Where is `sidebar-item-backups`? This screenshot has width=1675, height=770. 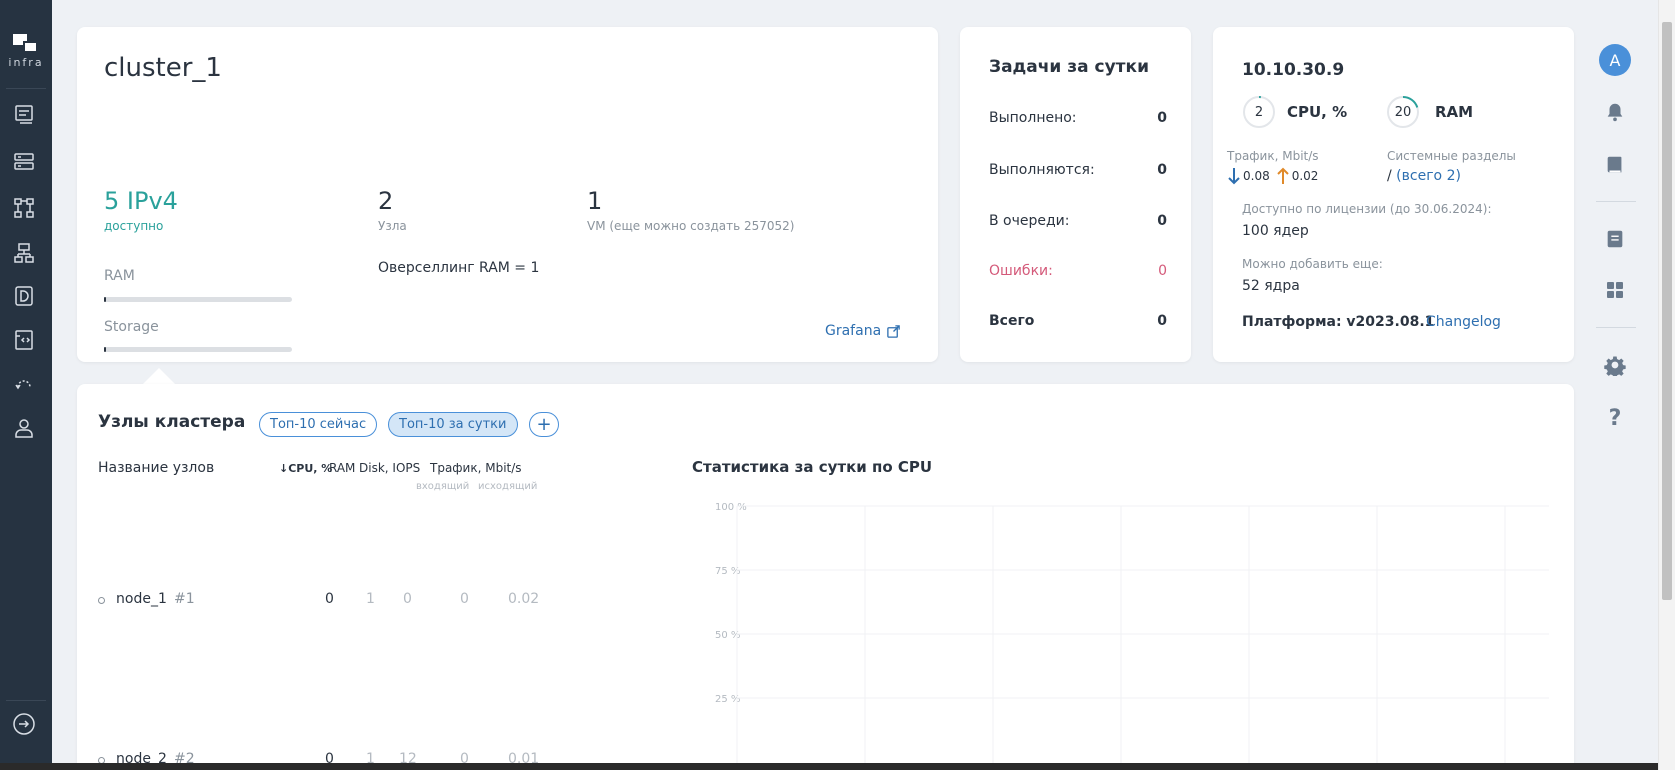 sidebar-item-backups is located at coordinates (24, 385).